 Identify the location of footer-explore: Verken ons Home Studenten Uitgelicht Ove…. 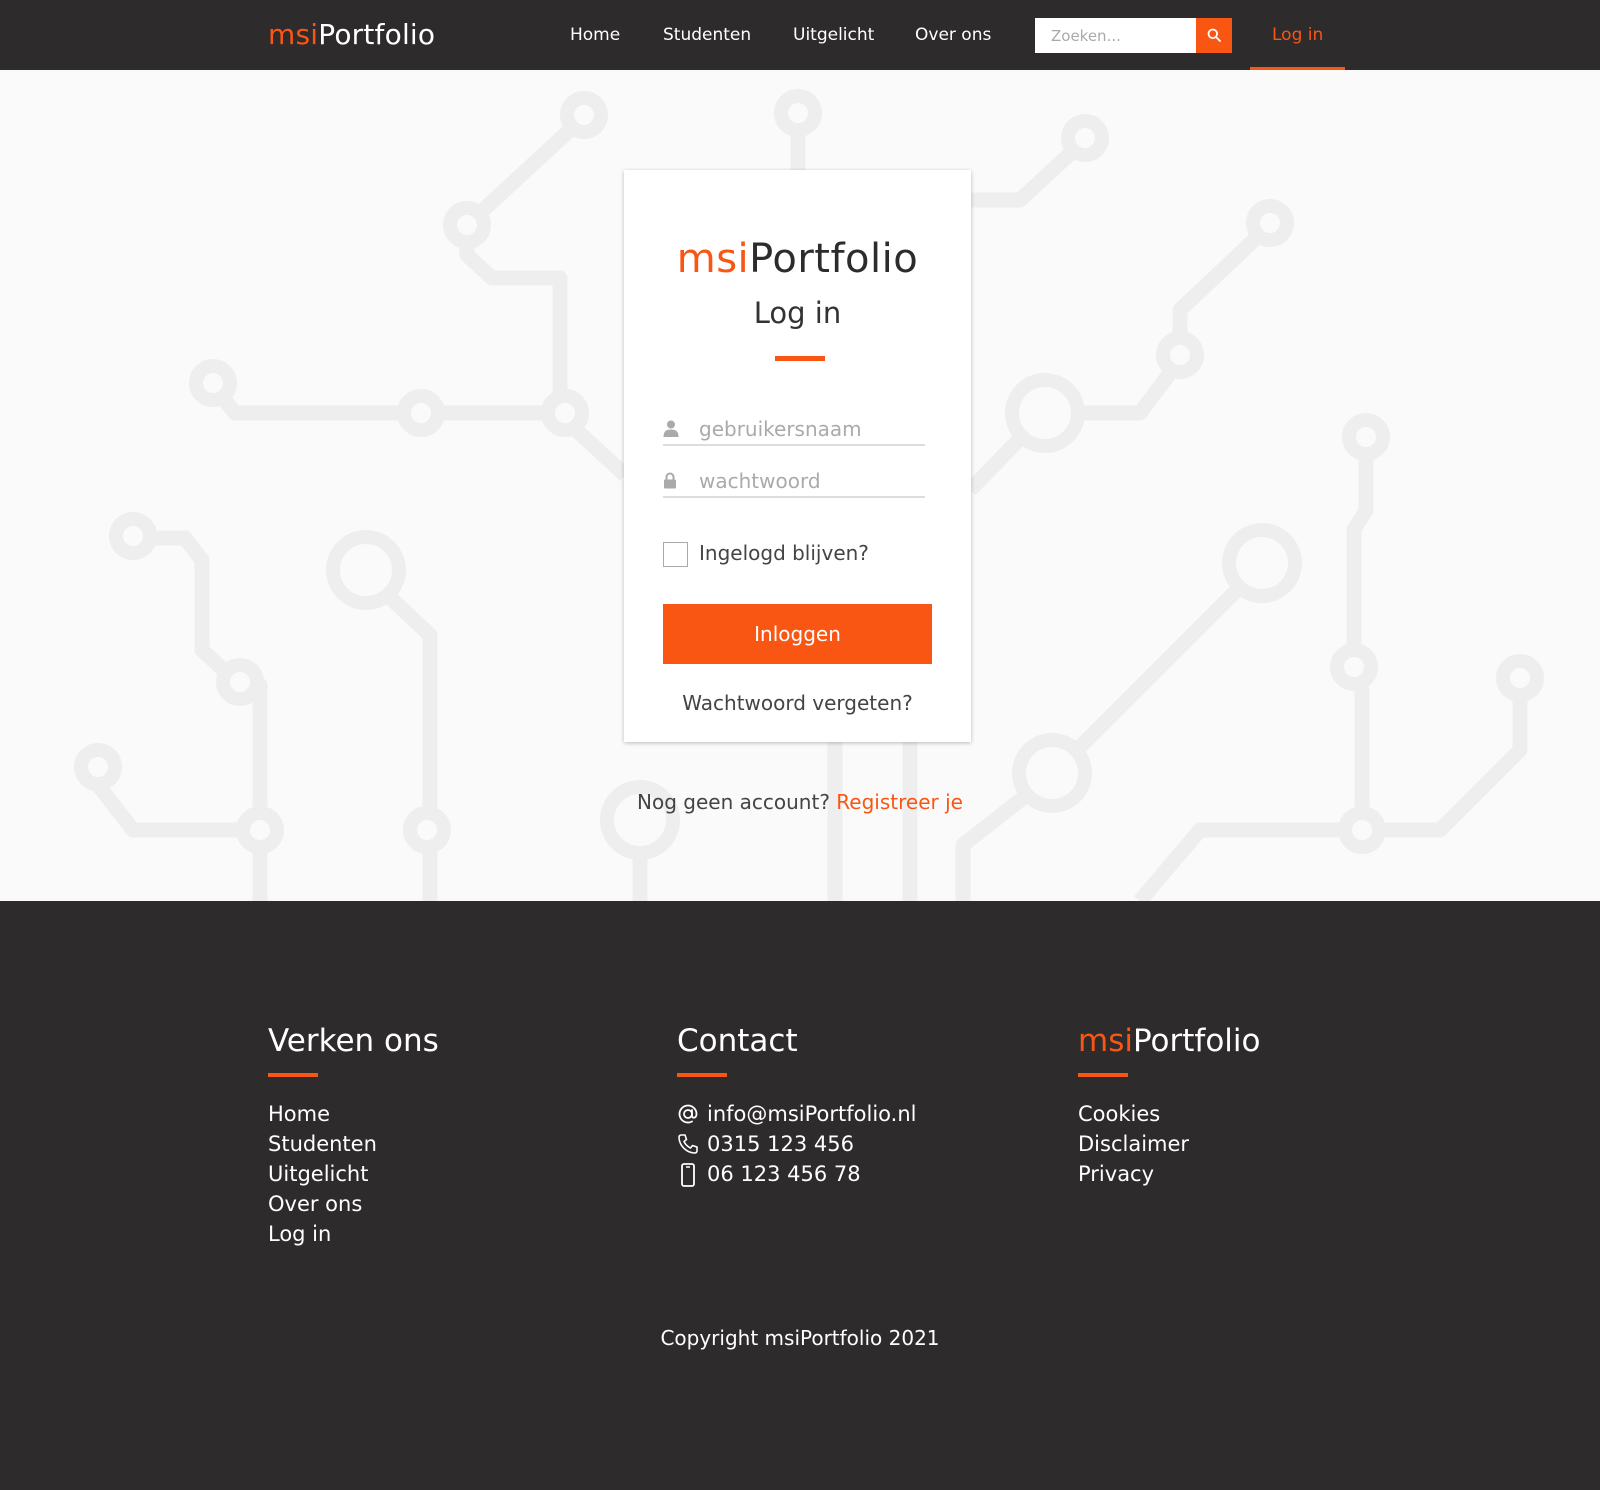
(353, 1136).